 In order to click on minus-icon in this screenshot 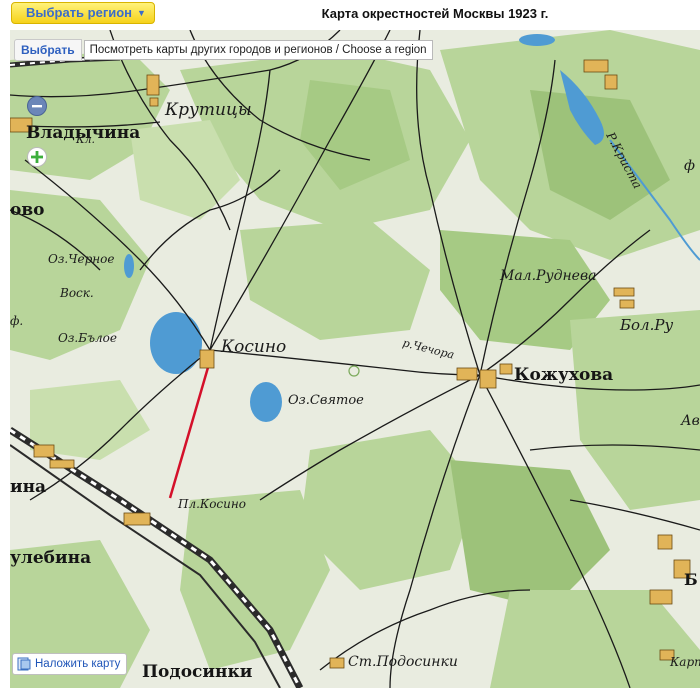, I will do `click(37, 106)`.